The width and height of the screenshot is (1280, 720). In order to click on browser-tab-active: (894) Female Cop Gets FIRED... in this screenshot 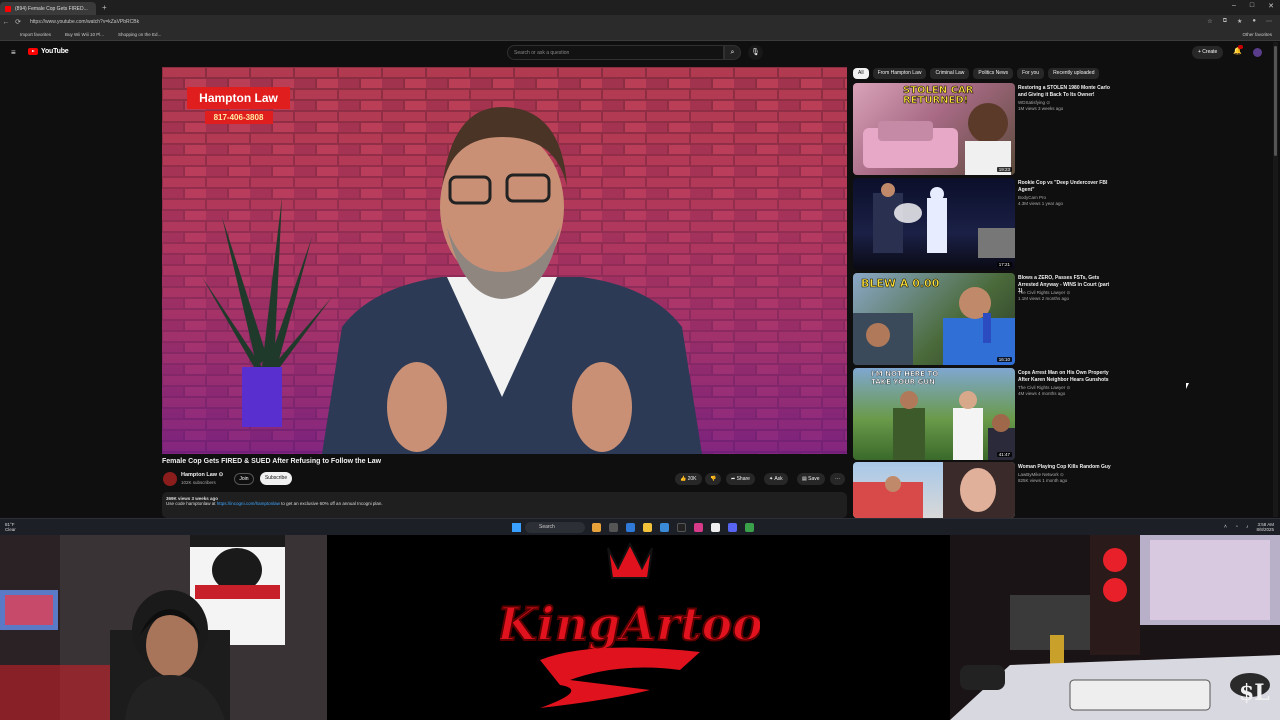, I will do `click(48, 8)`.